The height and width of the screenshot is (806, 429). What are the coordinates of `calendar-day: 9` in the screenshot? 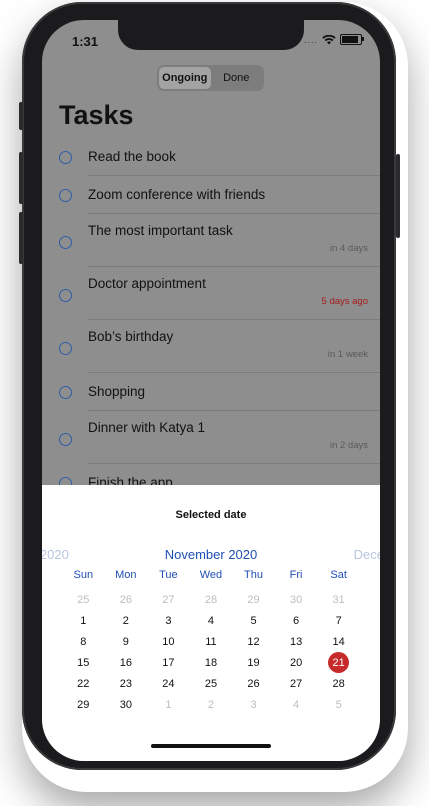 It's located at (126, 641).